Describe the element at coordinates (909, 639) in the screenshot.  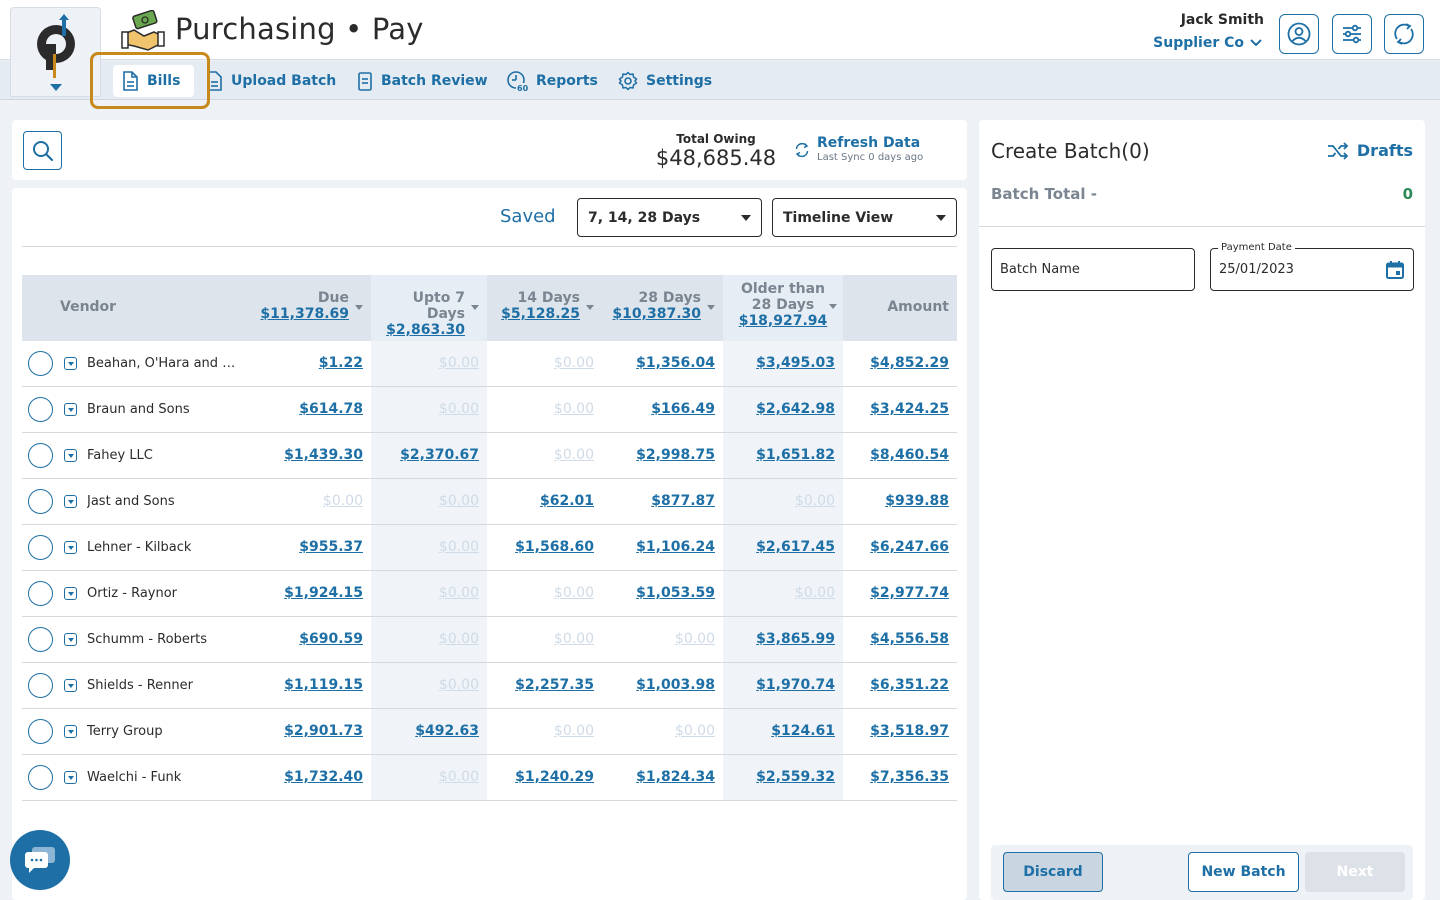
I see `amount-link-amount: $4,556.58` at that location.